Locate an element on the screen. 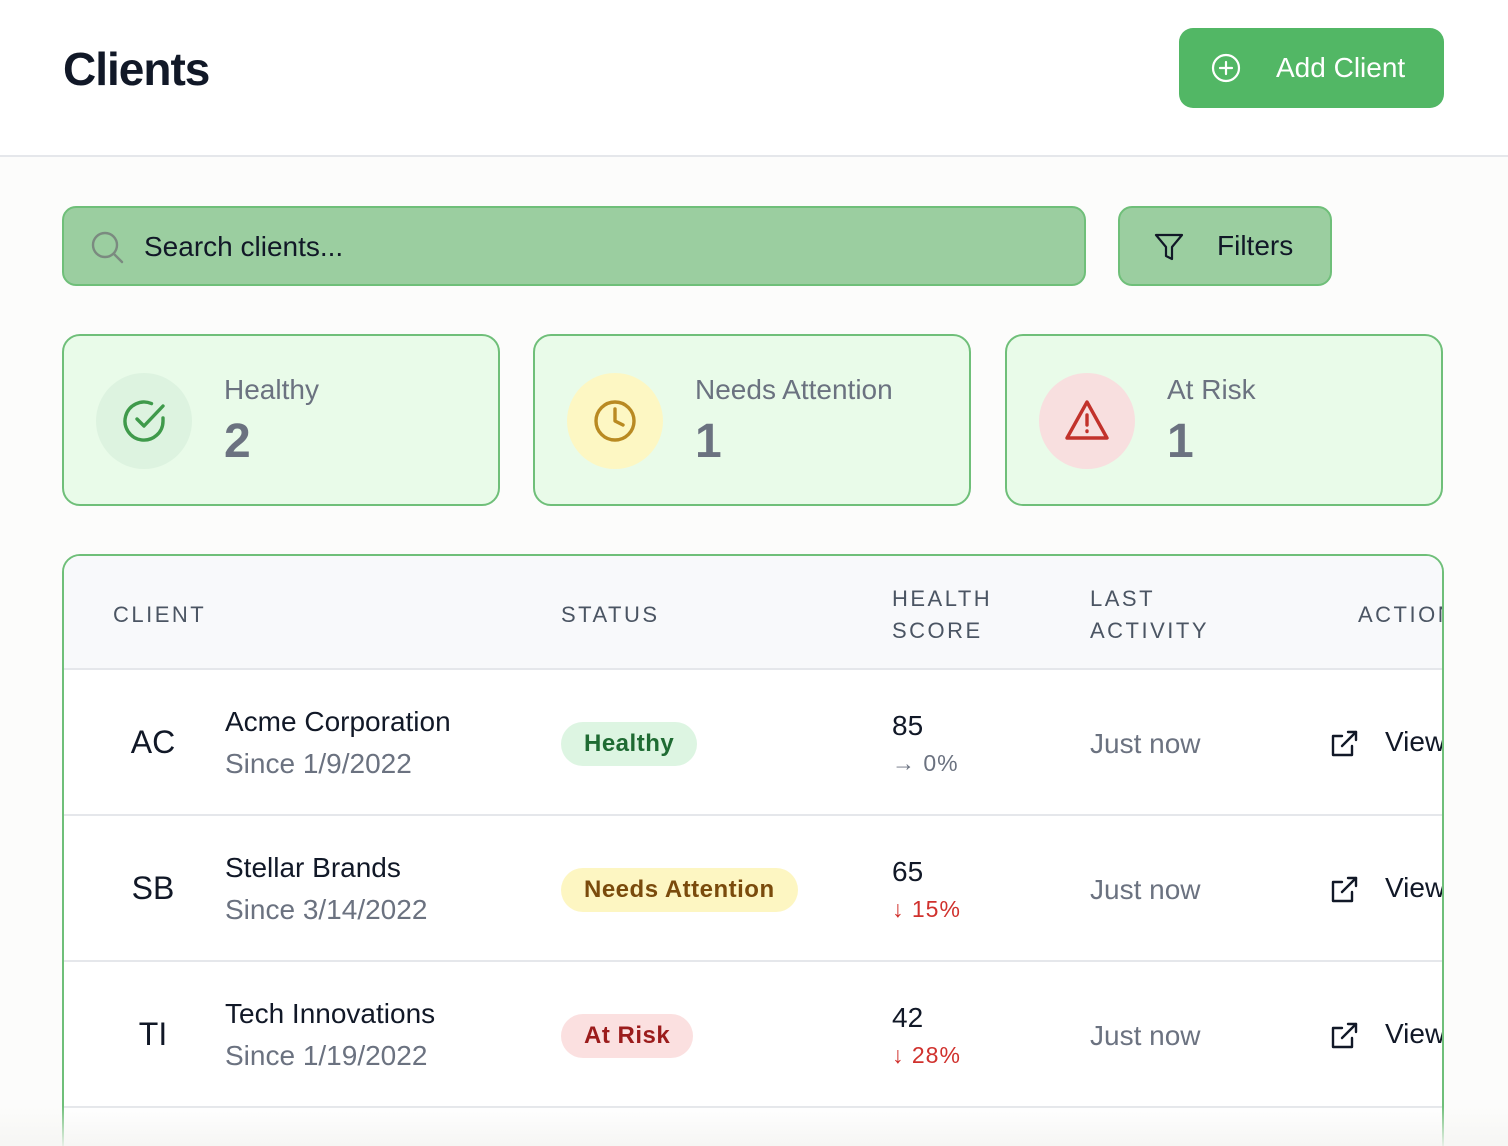 The width and height of the screenshot is (1508, 1146). client-initials: AC is located at coordinates (153, 742).